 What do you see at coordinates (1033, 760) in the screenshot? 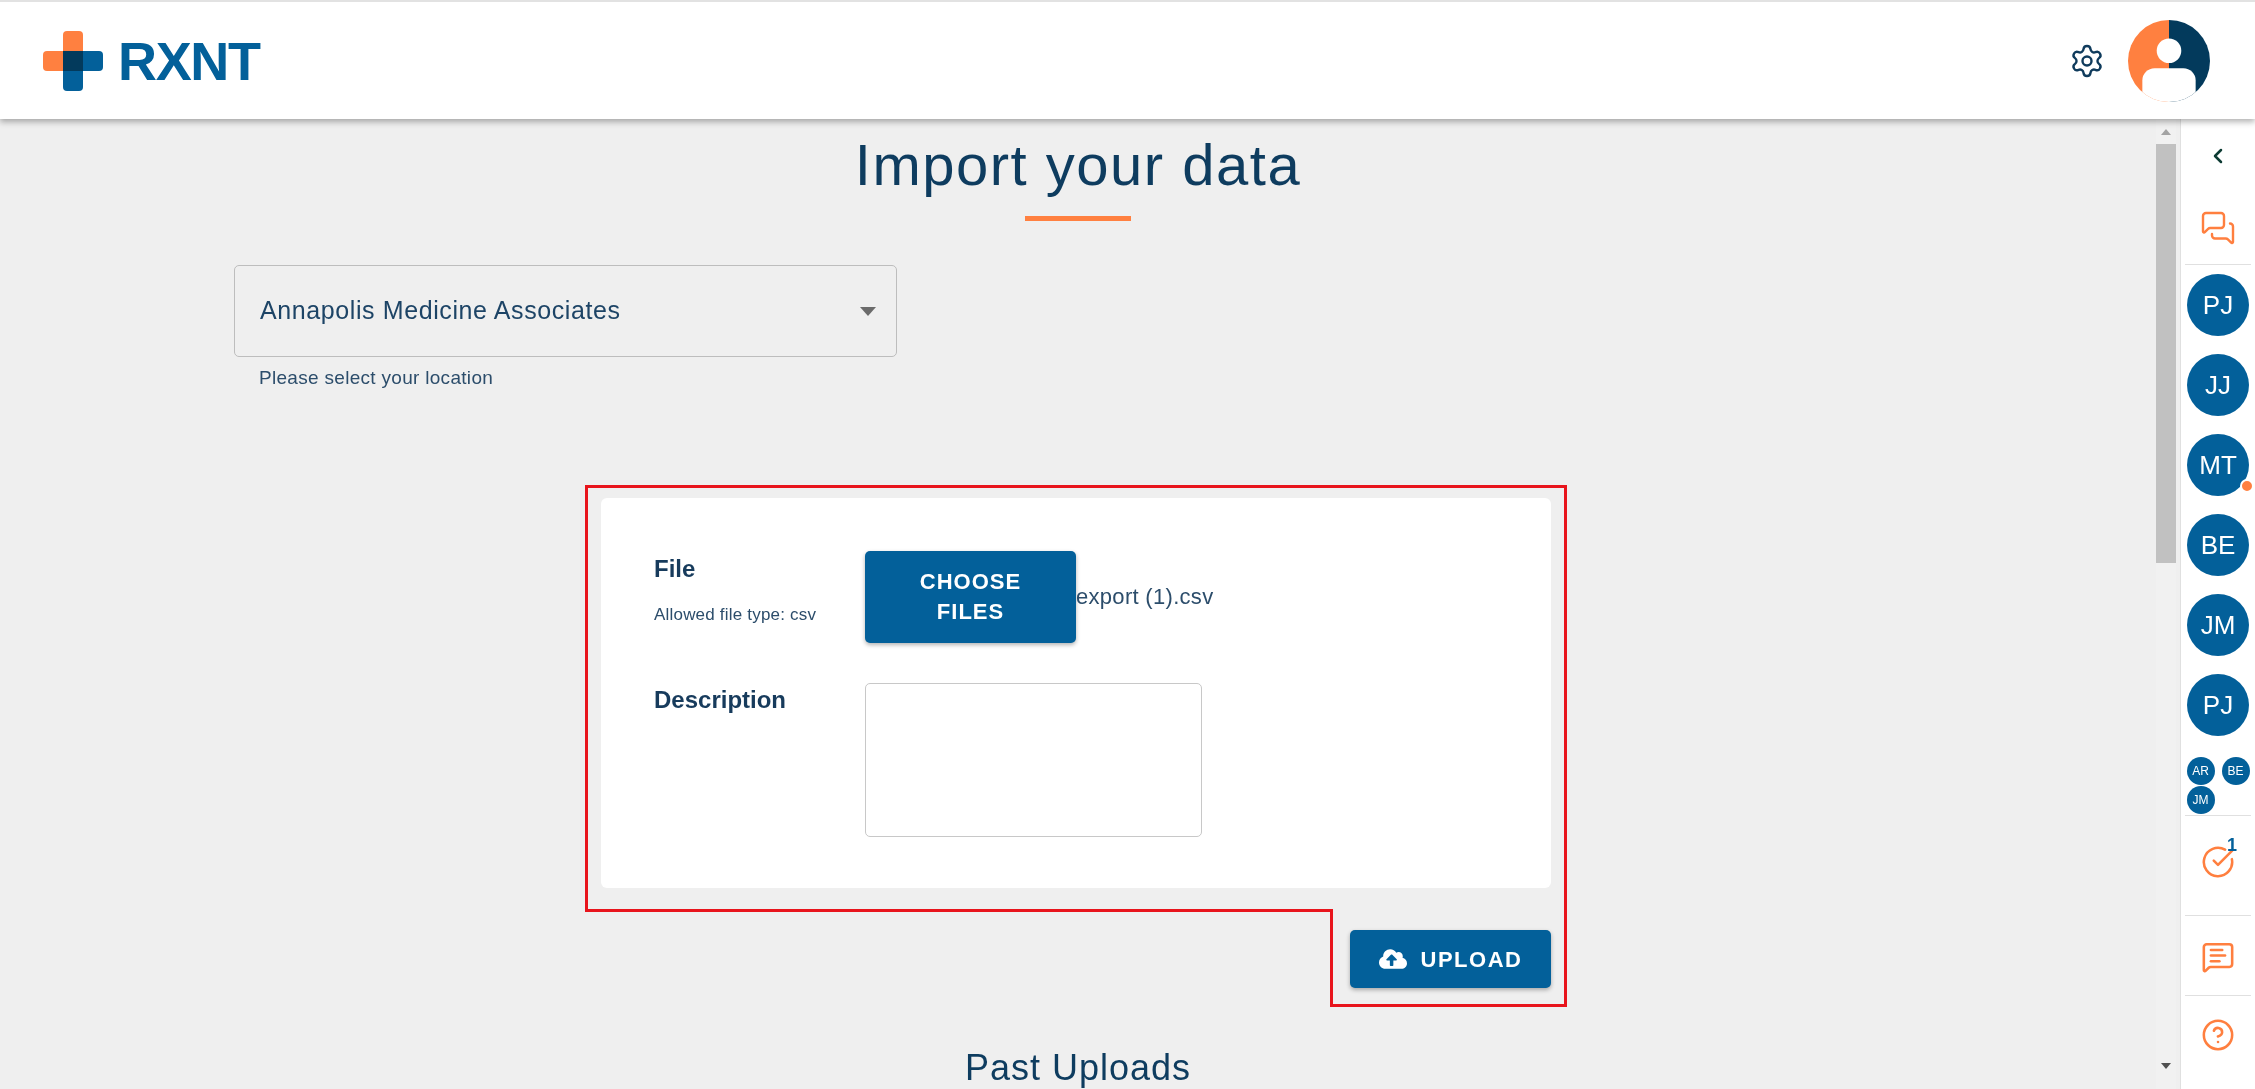
I see `description-field` at bounding box center [1033, 760].